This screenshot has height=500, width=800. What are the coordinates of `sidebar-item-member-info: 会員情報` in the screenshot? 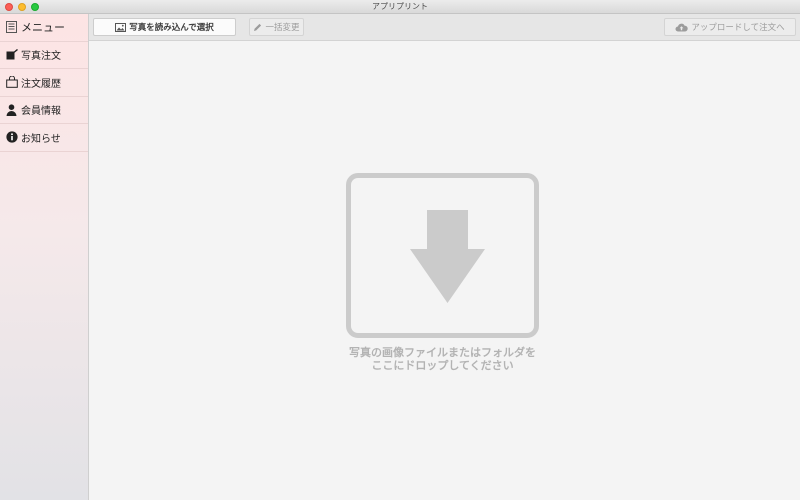 It's located at (44, 110).